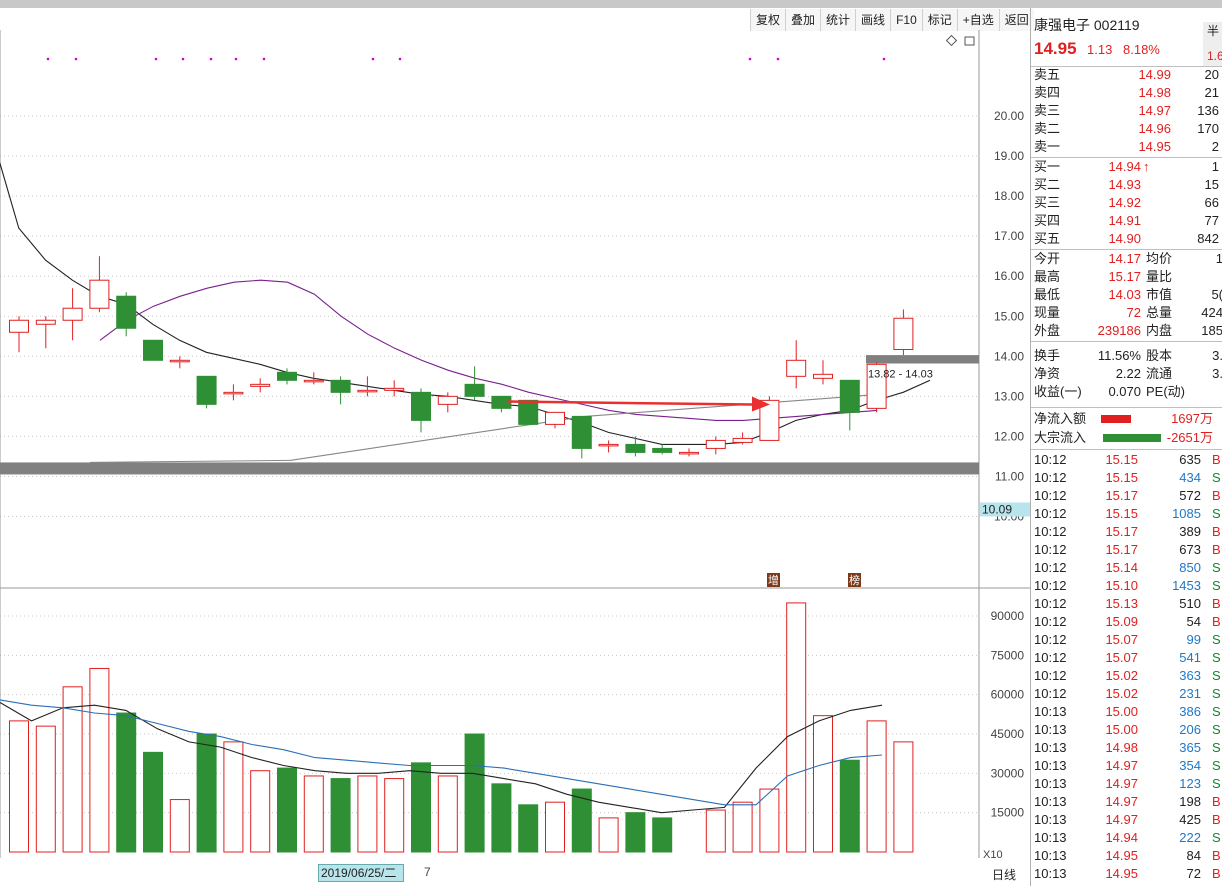 The height and width of the screenshot is (886, 1222). I want to click on stat-row-cell: 14.03, so click(1124, 294).